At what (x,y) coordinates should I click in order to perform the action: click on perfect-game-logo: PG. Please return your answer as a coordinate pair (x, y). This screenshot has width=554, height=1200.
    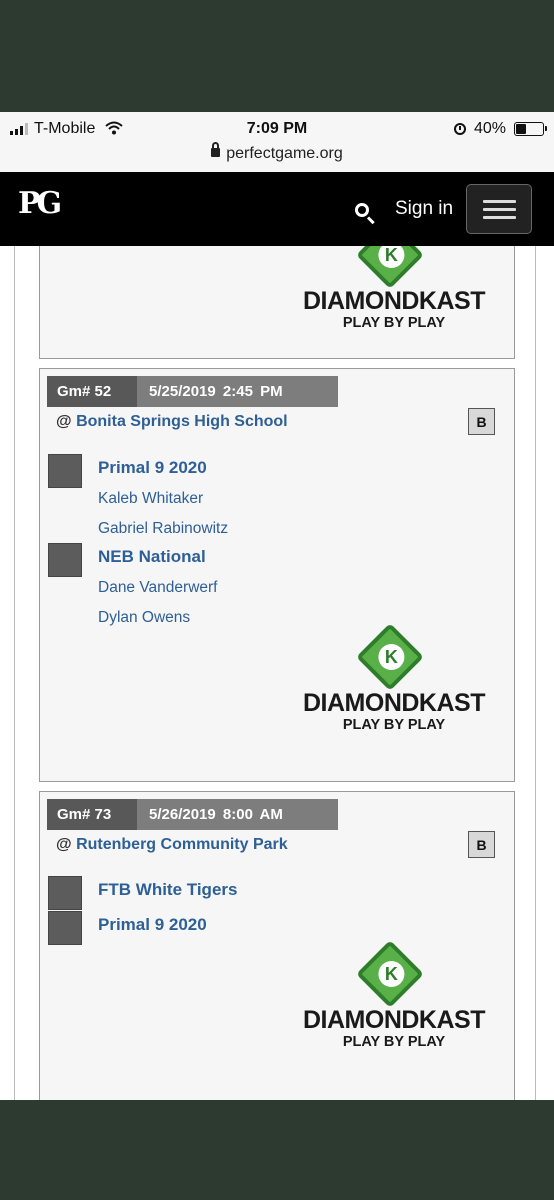
    Looking at the image, I should click on (40, 203).